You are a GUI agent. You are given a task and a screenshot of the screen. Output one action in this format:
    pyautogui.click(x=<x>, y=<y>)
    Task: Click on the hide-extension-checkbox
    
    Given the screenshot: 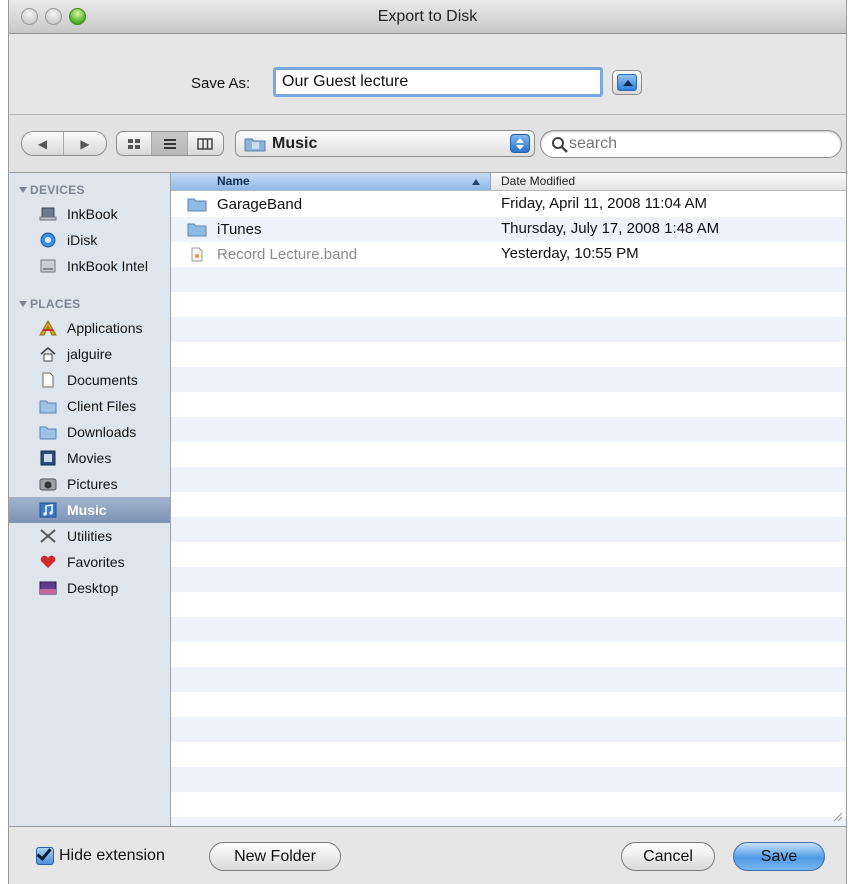 What is the action you would take?
    pyautogui.click(x=45, y=855)
    